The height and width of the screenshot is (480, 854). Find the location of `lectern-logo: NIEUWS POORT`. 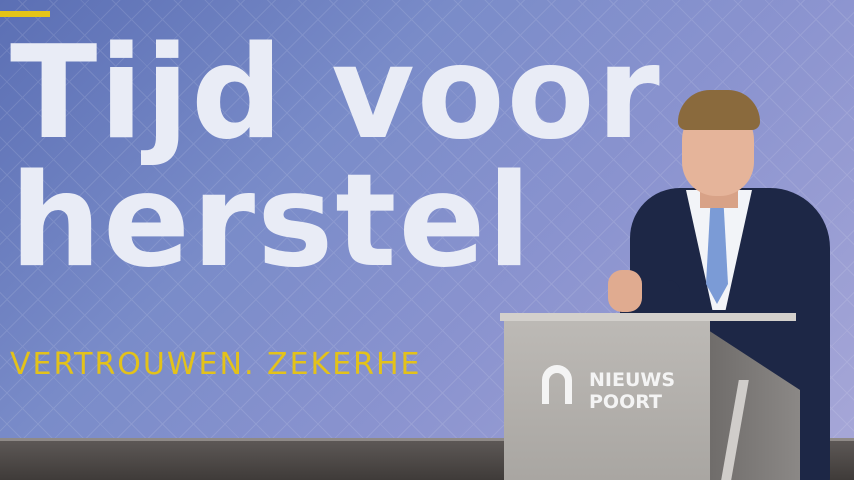

lectern-logo: NIEUWS POORT is located at coordinates (632, 391).